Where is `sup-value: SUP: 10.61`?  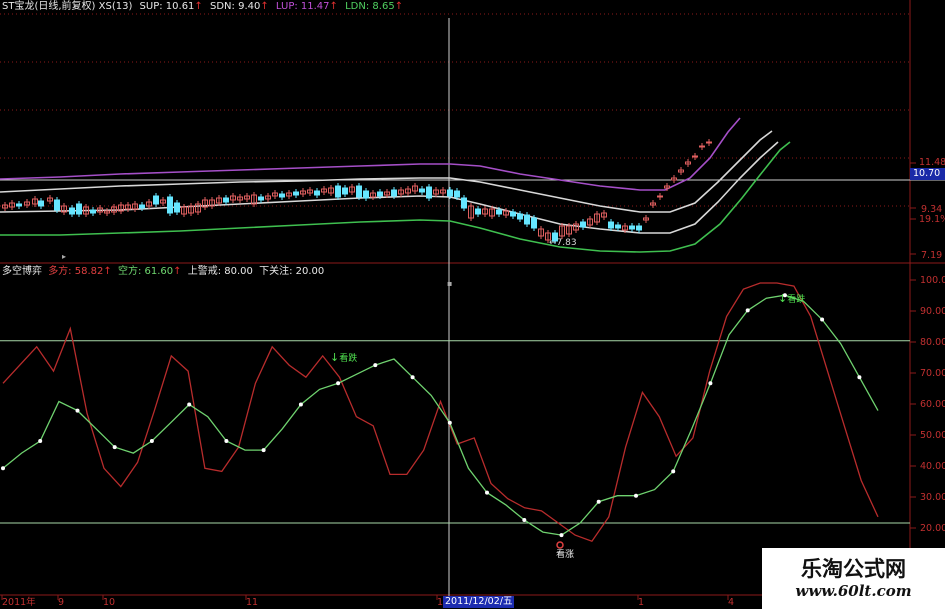
sup-value: SUP: 10.61 is located at coordinates (167, 6).